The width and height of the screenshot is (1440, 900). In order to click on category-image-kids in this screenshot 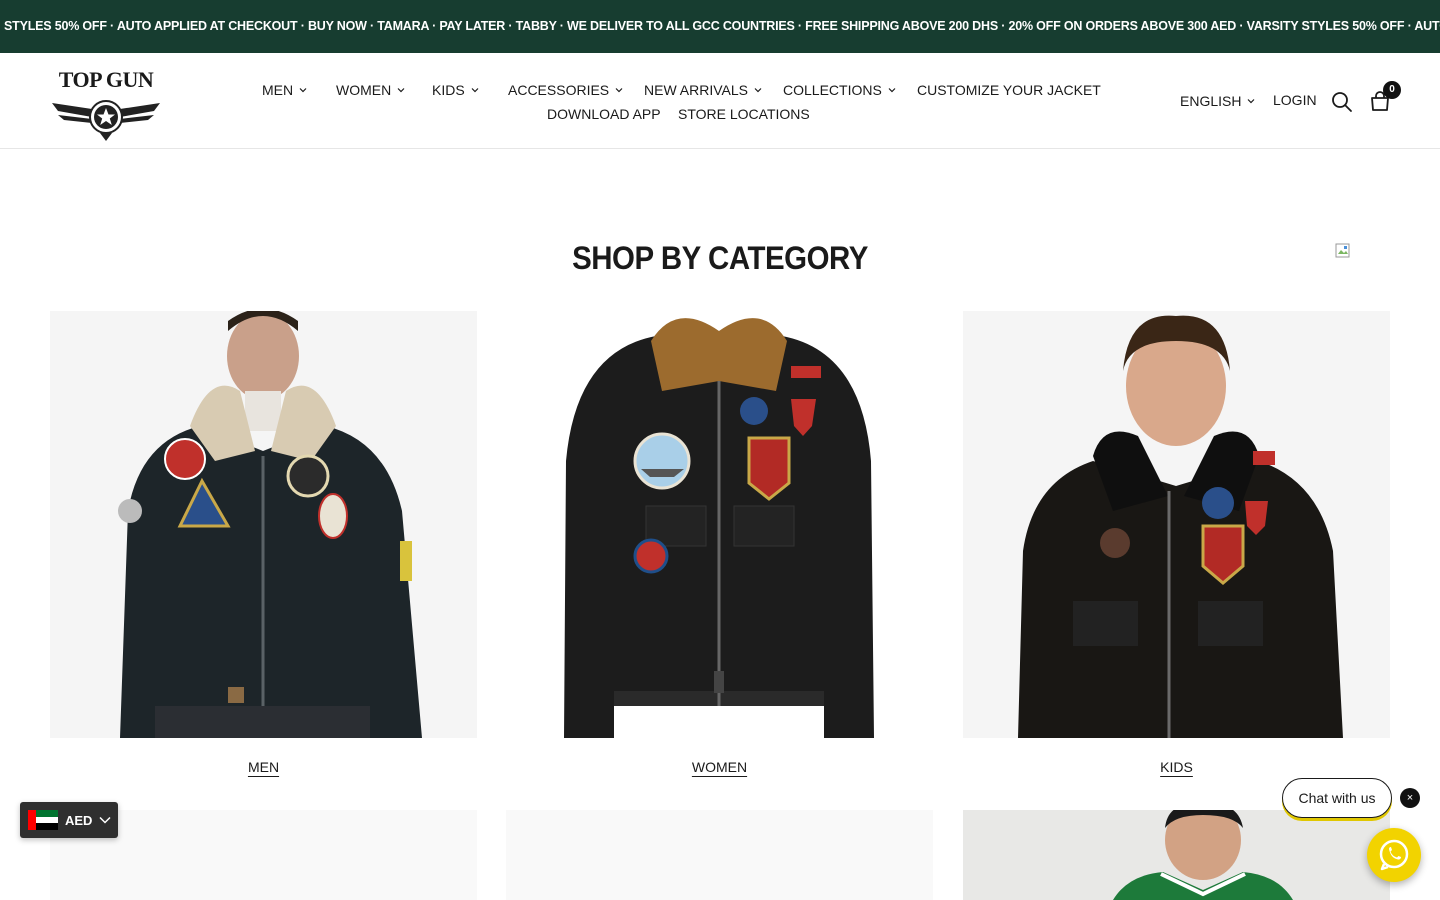, I will do `click(1176, 524)`.